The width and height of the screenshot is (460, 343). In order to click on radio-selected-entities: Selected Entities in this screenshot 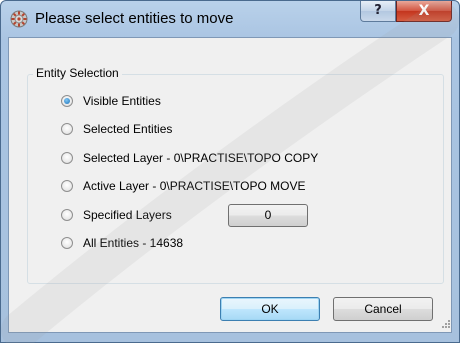, I will do `click(116, 129)`.